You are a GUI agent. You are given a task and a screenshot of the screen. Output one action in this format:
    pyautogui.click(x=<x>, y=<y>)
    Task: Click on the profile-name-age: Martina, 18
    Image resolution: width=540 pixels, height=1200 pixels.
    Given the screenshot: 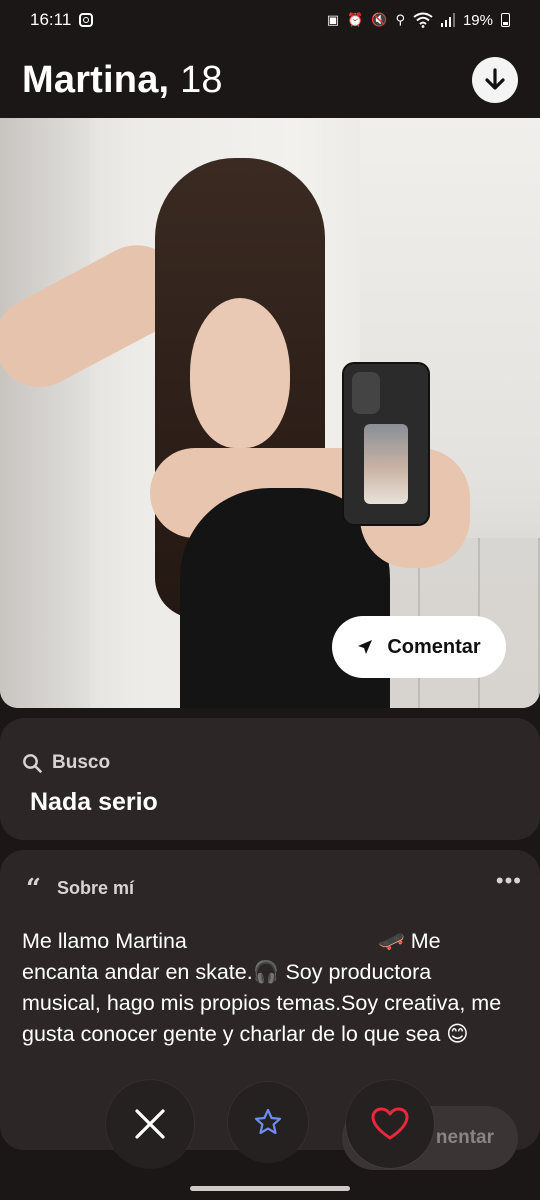 What is the action you would take?
    pyautogui.click(x=122, y=80)
    